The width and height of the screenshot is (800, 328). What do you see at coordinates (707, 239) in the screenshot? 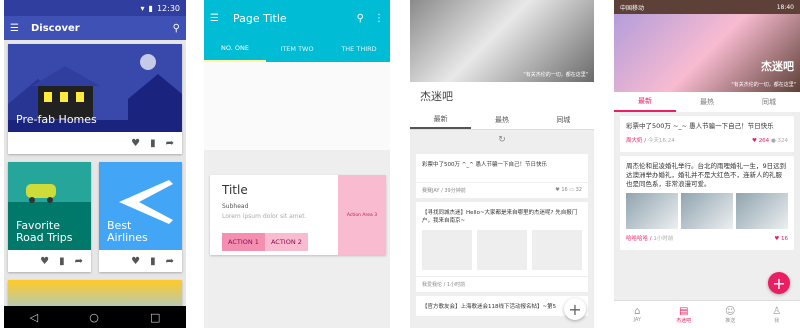
I see `post-meta: 哈哈哈哈 / 1小时前 ♥ 16` at bounding box center [707, 239].